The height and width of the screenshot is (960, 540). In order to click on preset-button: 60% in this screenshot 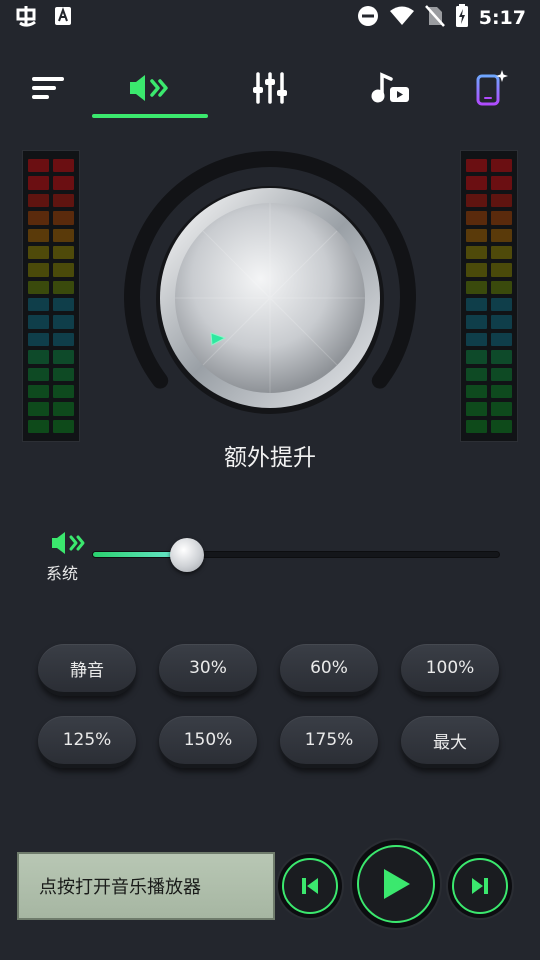, I will do `click(329, 670)`.